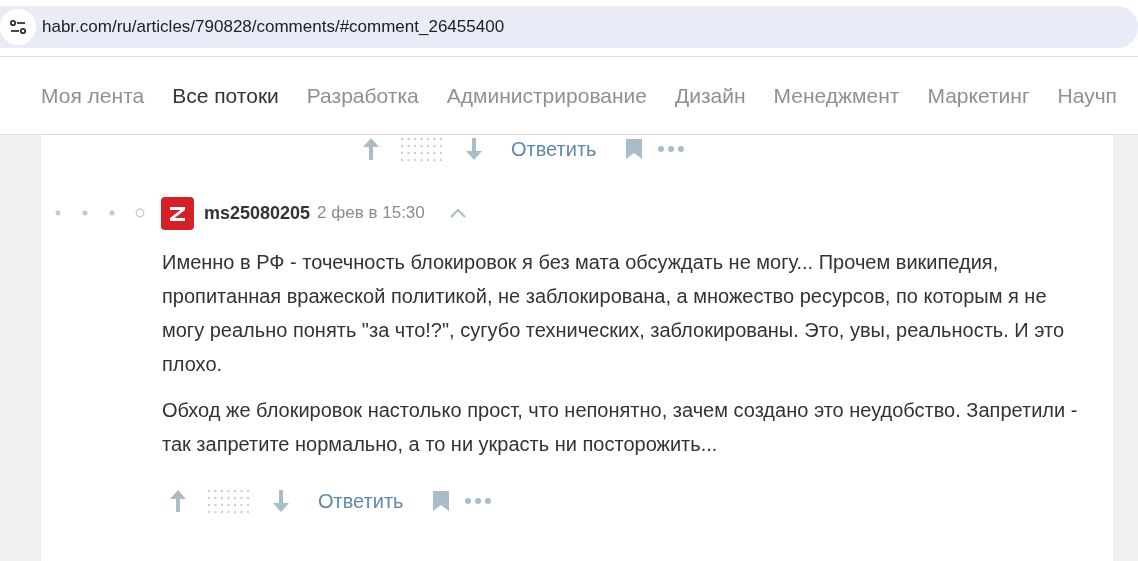  Describe the element at coordinates (371, 213) in the screenshot. I see `comment-time: 2 фев в 15:30` at that location.